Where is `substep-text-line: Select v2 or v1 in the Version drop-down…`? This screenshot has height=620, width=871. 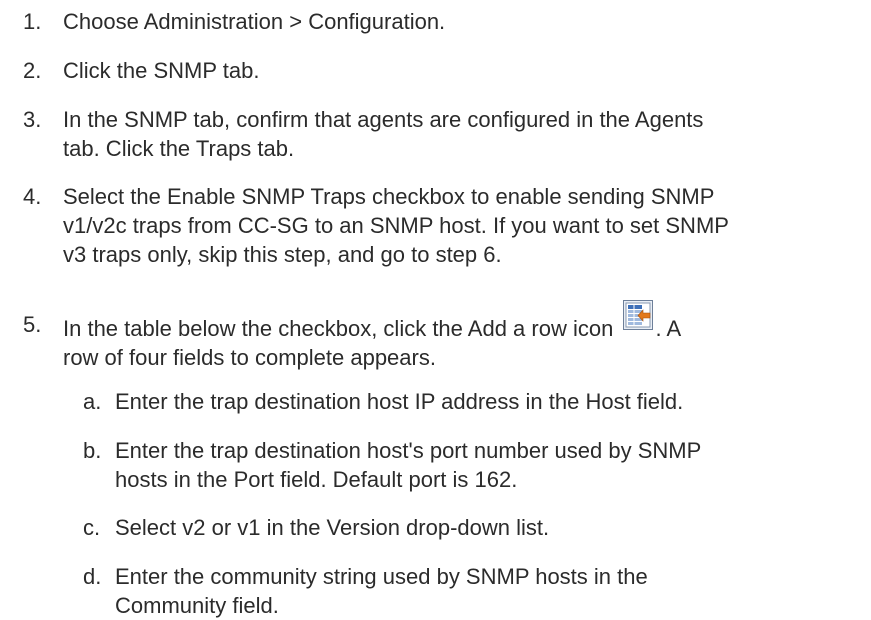 substep-text-line: Select v2 or v1 in the Version drop-down… is located at coordinates (332, 527).